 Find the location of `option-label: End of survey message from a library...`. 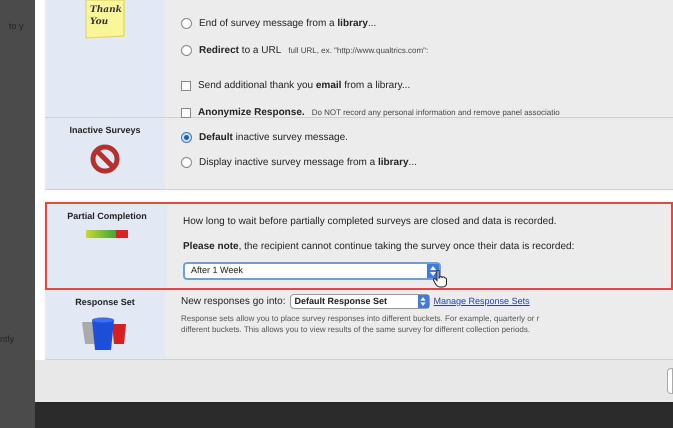

option-label: End of survey message from a library... is located at coordinates (287, 24).